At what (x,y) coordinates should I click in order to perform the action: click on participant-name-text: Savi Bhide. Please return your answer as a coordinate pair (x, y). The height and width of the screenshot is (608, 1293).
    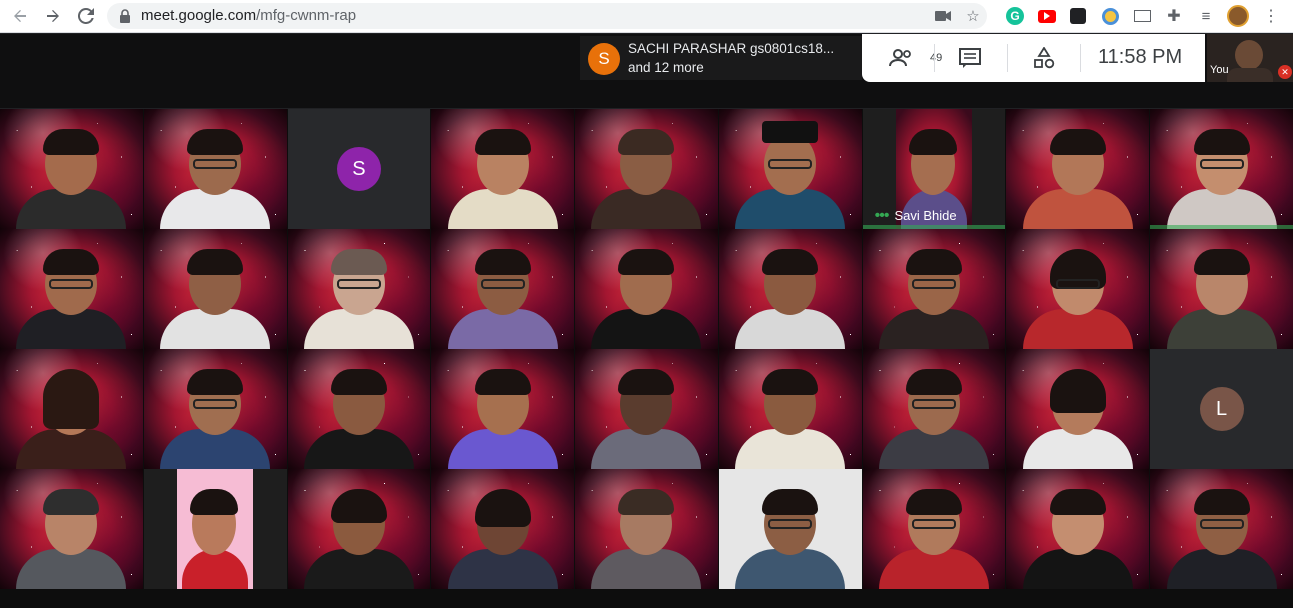
    Looking at the image, I should click on (925, 215).